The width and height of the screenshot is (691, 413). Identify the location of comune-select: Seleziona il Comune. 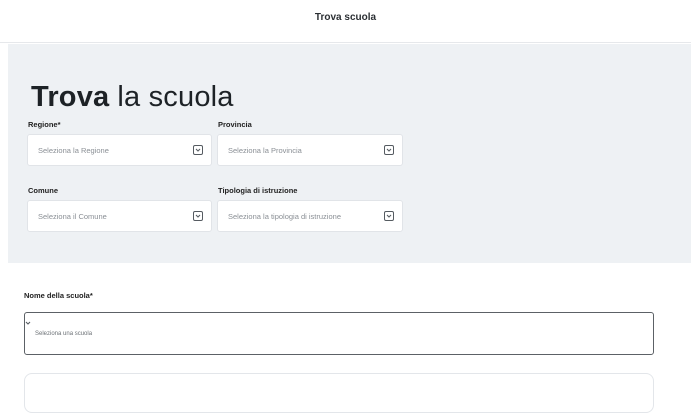
(119, 216).